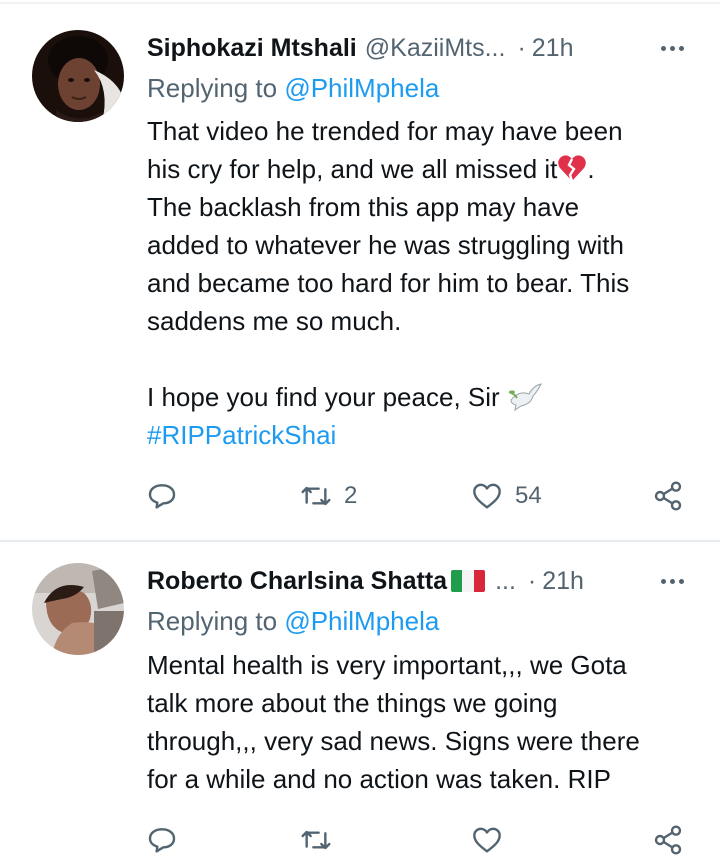 Image resolution: width=720 pixels, height=860 pixels. I want to click on tweet-header: Roberto Charlsina Shatta ... · 21h, so click(423, 581).